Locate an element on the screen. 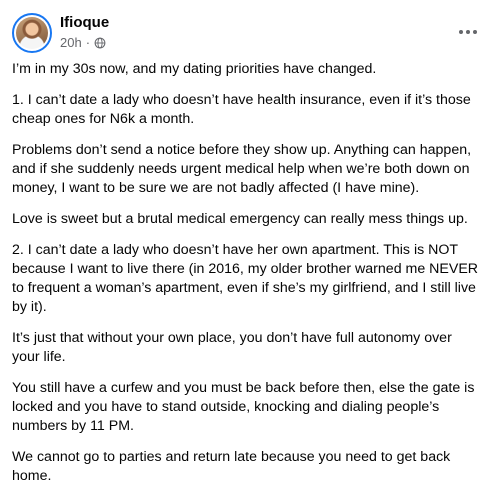 Image resolution: width=493 pixels, height=498 pixels. post-meta: 20h · is located at coordinates (83, 43).